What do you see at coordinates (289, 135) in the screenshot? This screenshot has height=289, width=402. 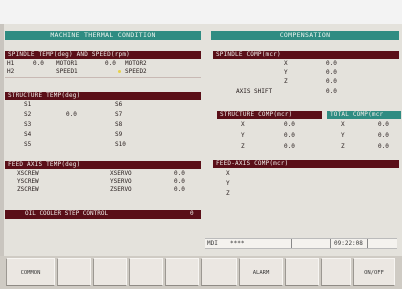 I see `struct-comp-y-value: 0.0` at bounding box center [289, 135].